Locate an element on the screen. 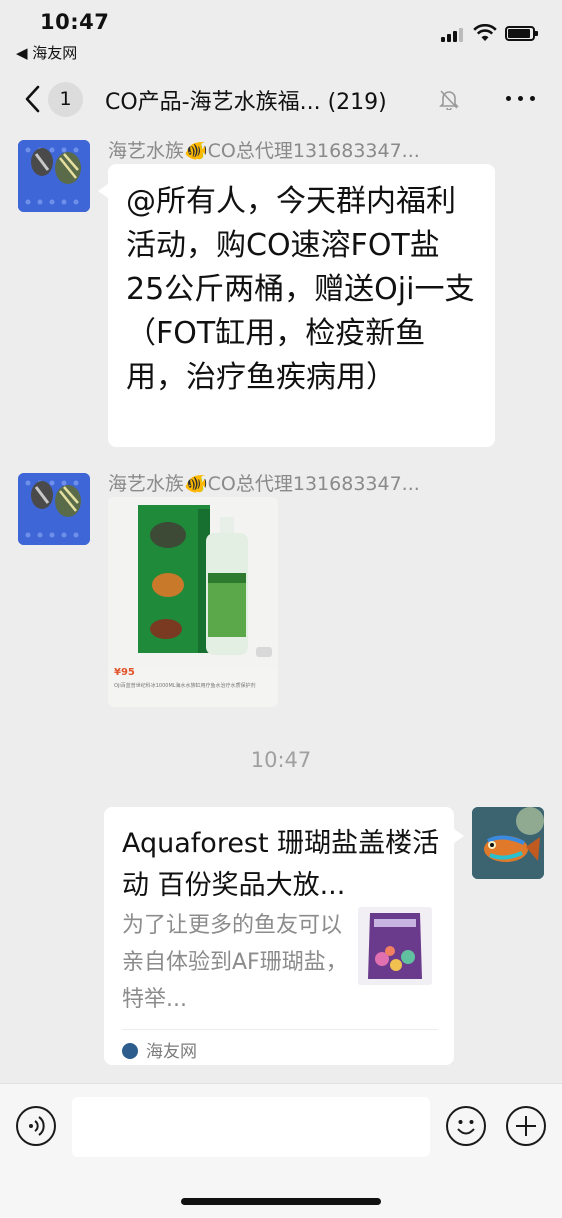  more-actions-button is located at coordinates (526, 1126).